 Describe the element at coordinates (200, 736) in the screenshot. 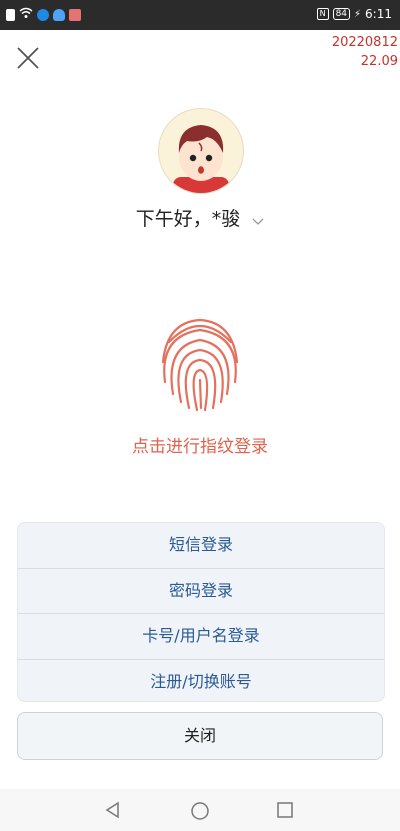

I see `close-button: 关闭` at that location.